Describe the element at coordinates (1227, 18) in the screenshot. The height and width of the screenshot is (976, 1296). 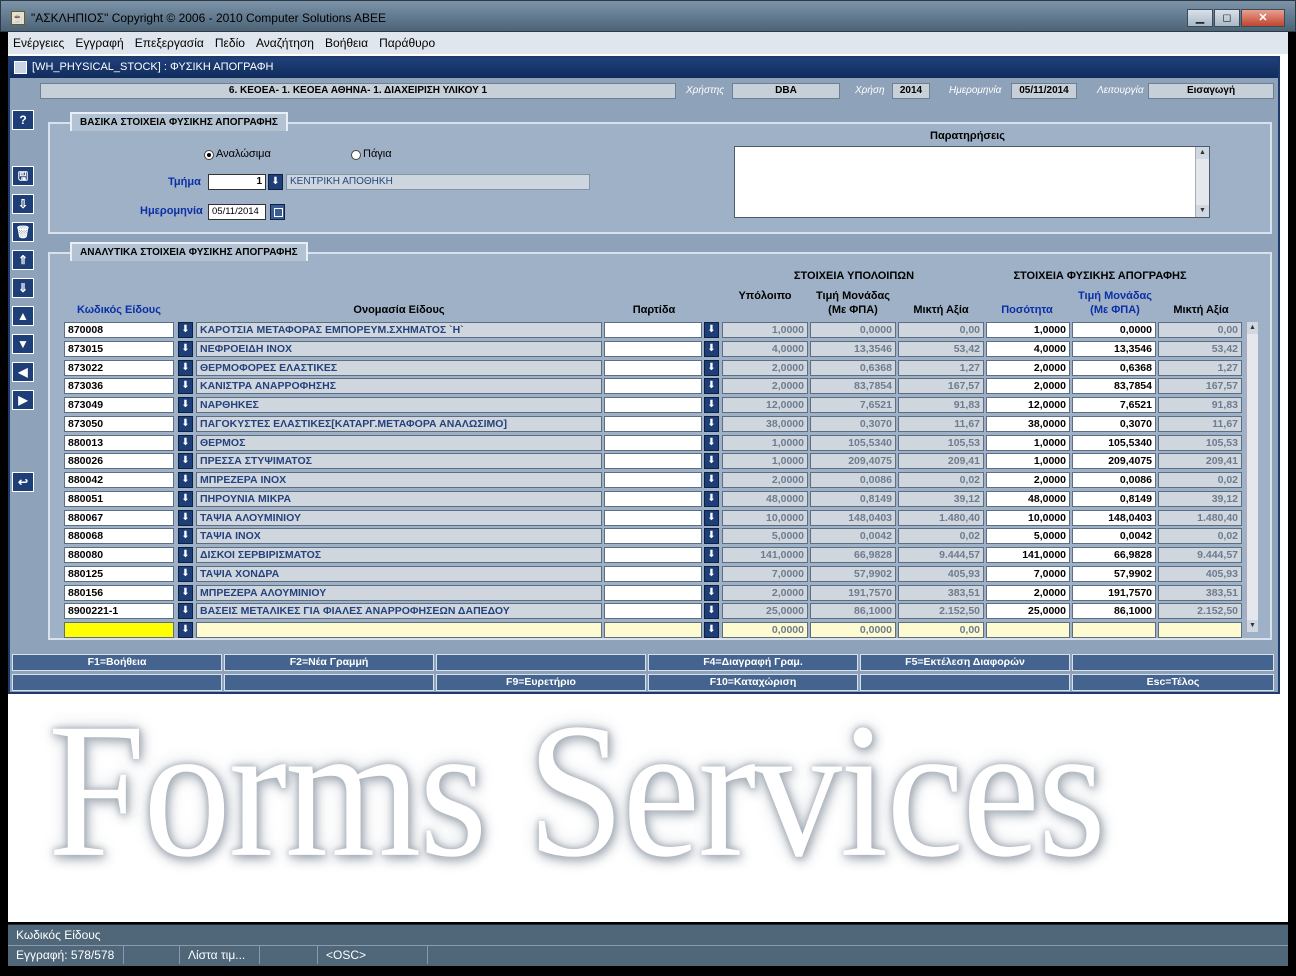
I see `maximize-button: ◻` at that location.